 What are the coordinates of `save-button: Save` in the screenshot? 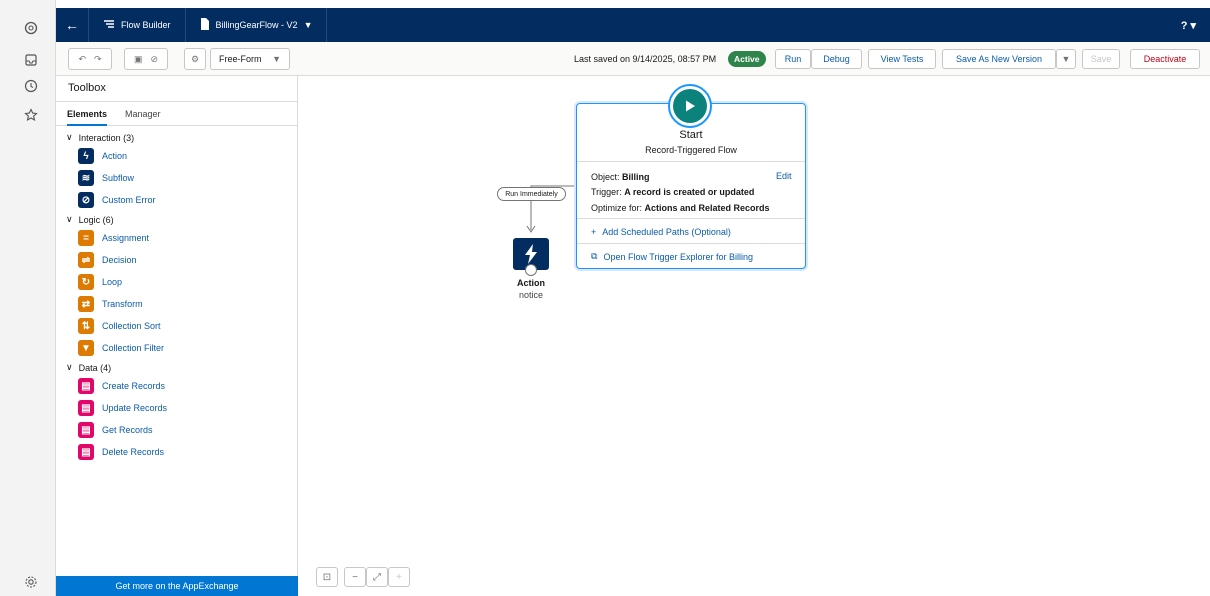 It's located at (1101, 59).